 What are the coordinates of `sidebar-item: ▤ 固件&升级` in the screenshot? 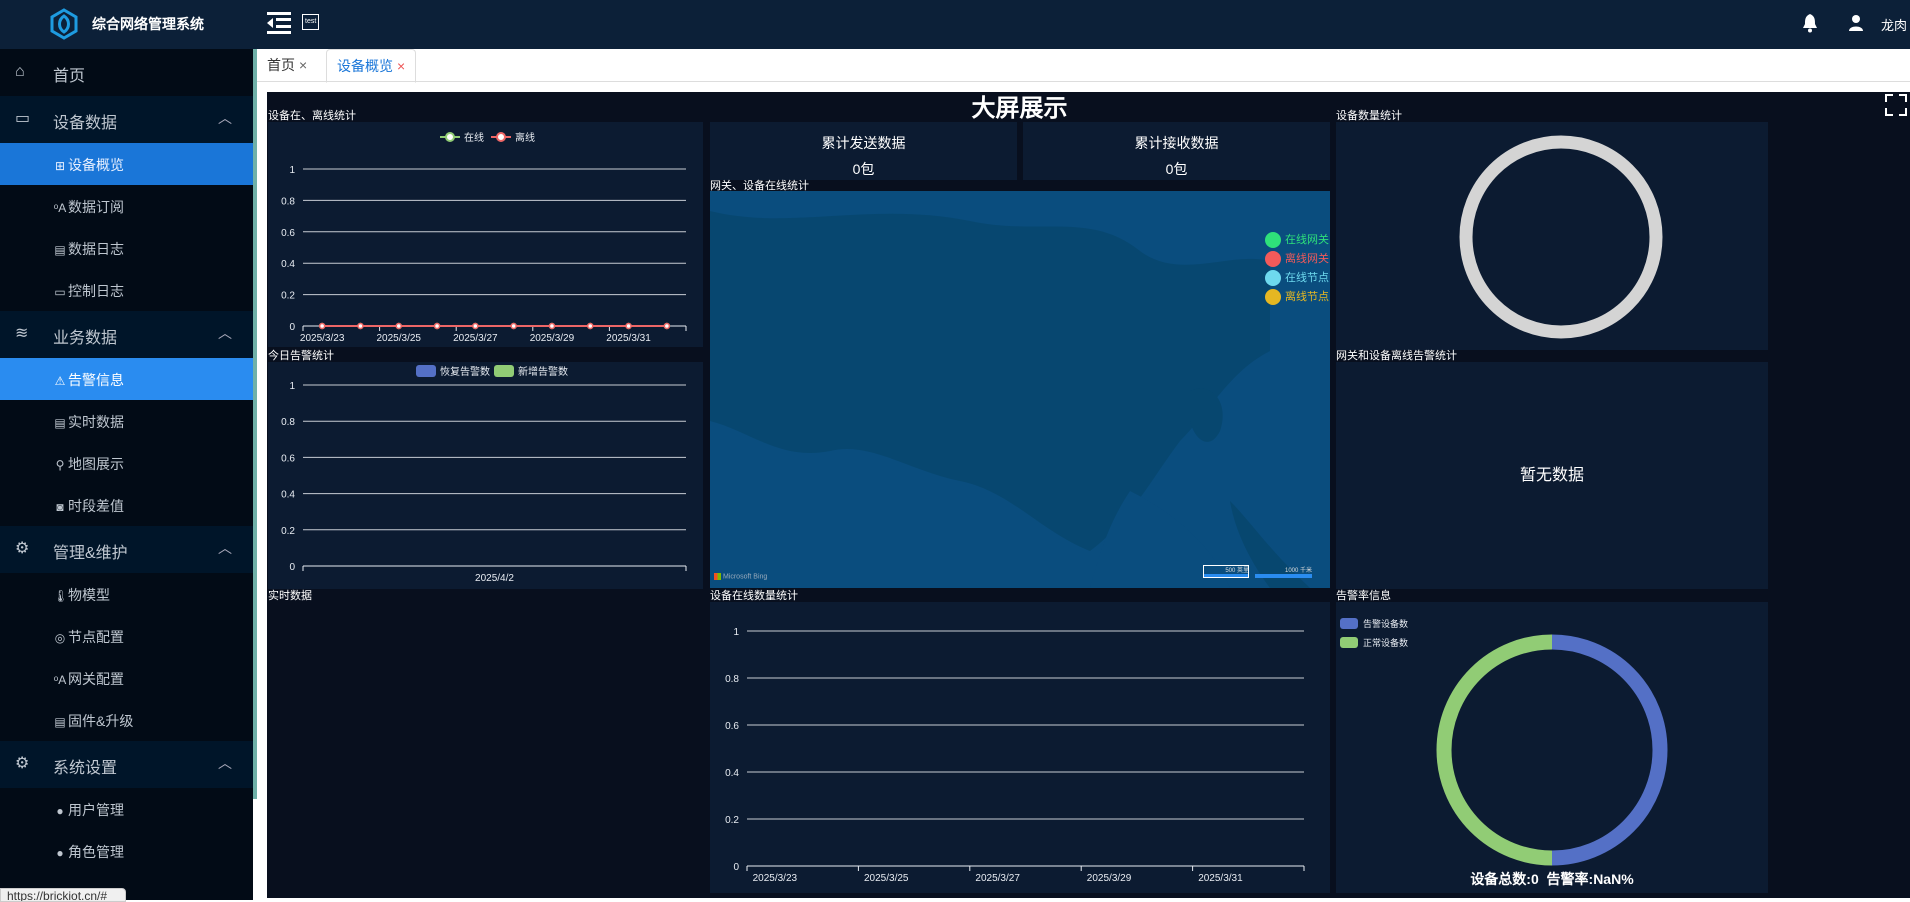 It's located at (126, 720).